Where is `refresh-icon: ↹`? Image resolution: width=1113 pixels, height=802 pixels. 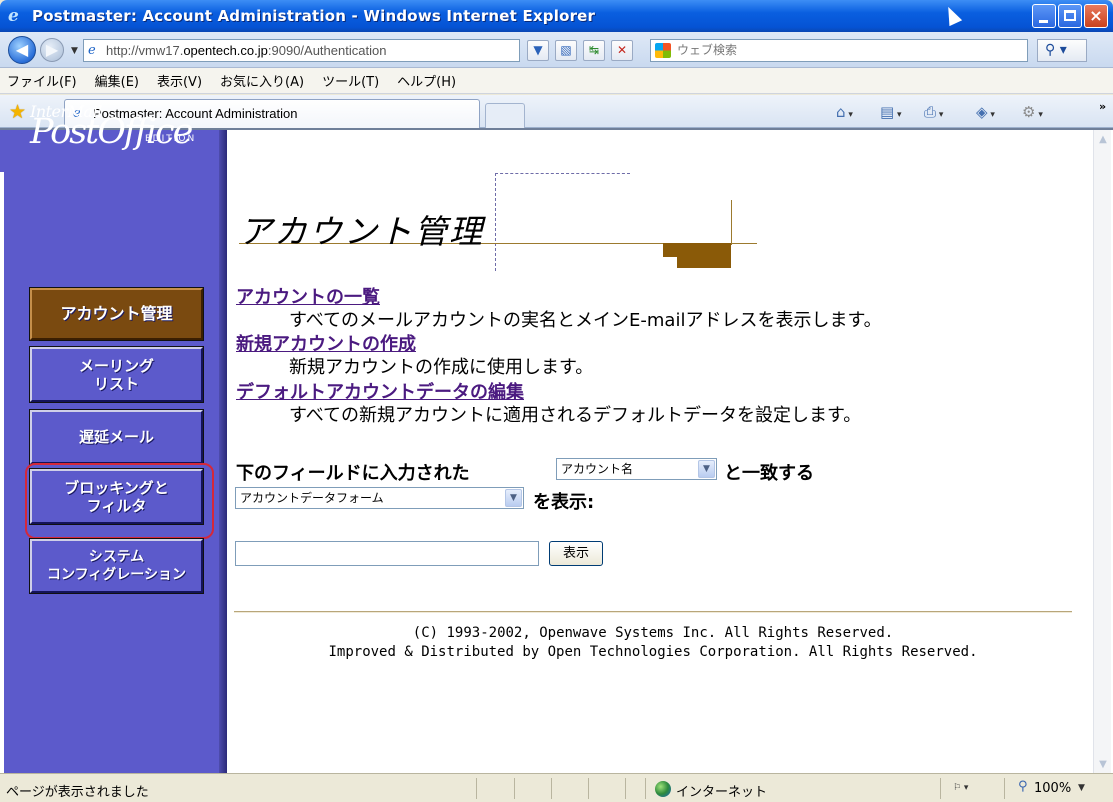
refresh-icon: ↹ is located at coordinates (594, 50).